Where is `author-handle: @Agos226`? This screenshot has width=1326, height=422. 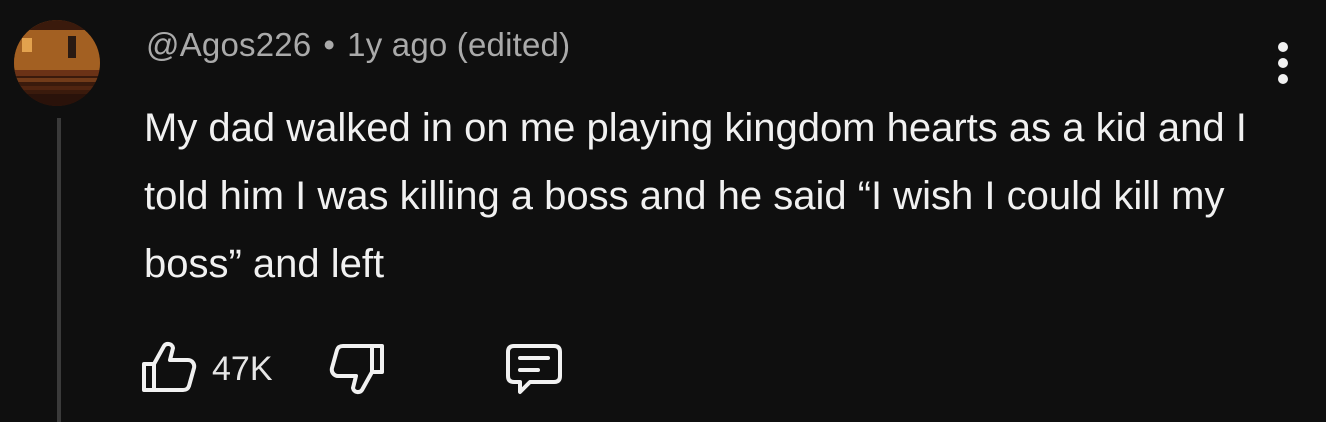
author-handle: @Agos226 is located at coordinates (228, 44).